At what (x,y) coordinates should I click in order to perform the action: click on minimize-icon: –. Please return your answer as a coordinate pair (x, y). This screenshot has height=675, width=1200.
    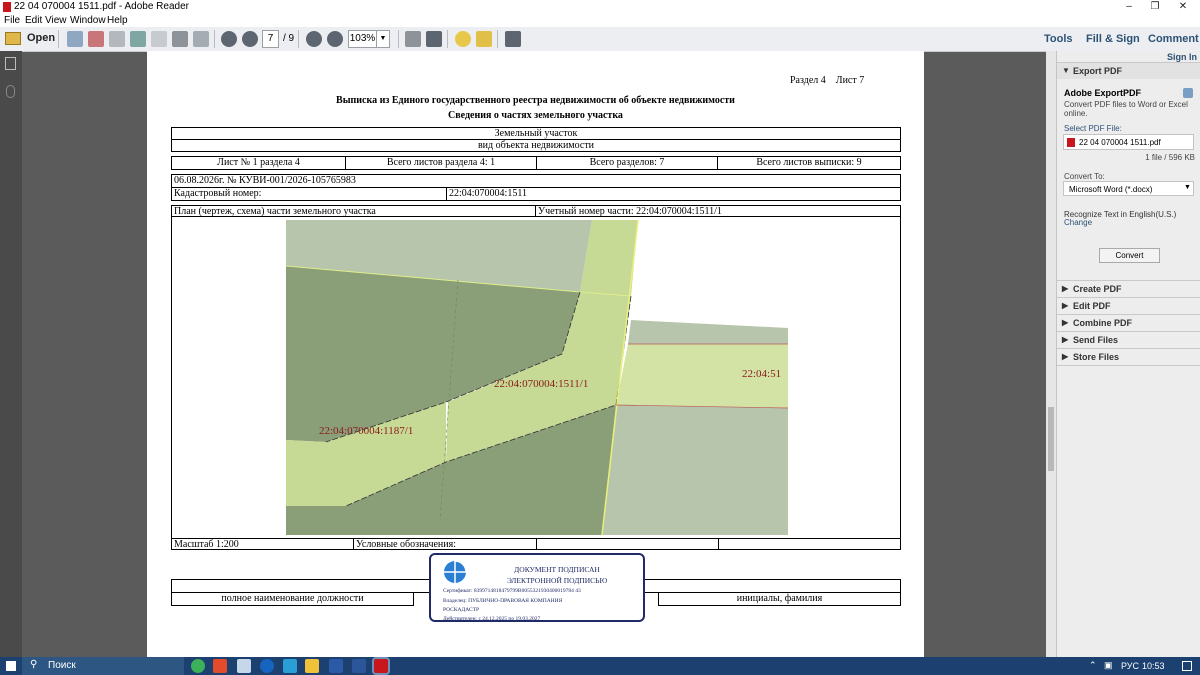
    Looking at the image, I should click on (1129, 7).